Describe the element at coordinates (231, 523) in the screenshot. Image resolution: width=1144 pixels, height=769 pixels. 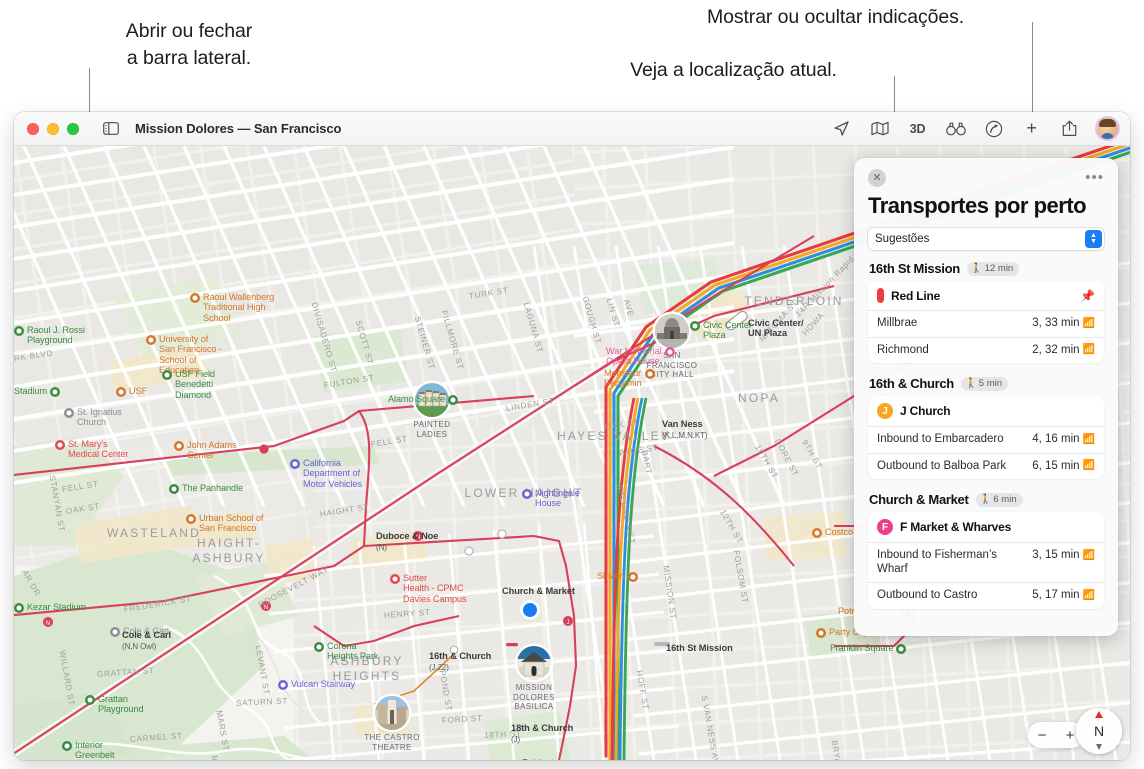
I see `poi-label: Urban School of San Francisco` at that location.